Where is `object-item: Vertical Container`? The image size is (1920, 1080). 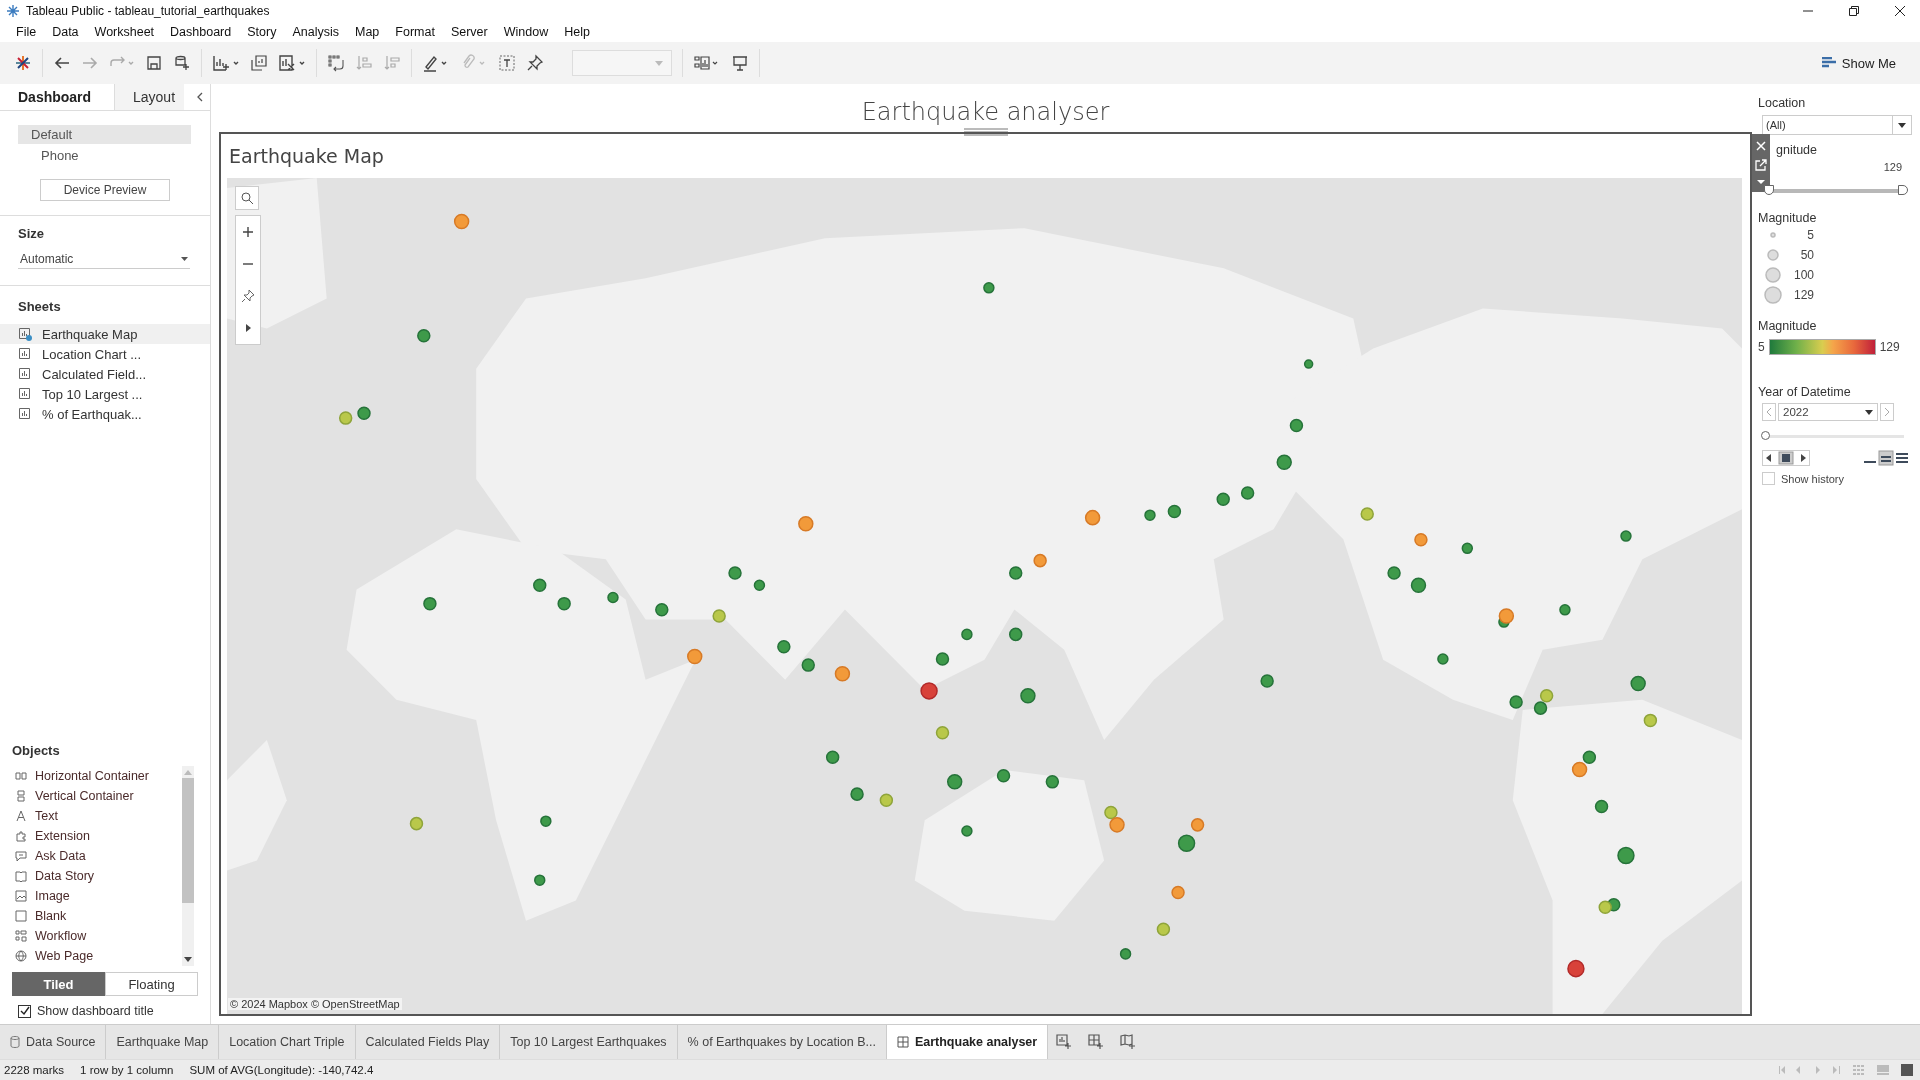 object-item: Vertical Container is located at coordinates (97, 796).